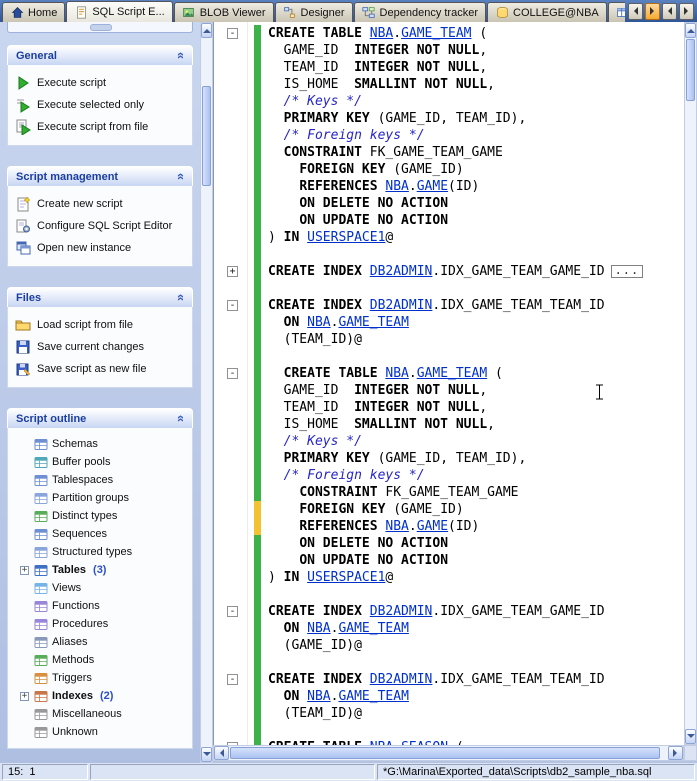  Describe the element at coordinates (100, 480) in the screenshot. I see `outline-item-tablespaces: Tablespaces` at that location.